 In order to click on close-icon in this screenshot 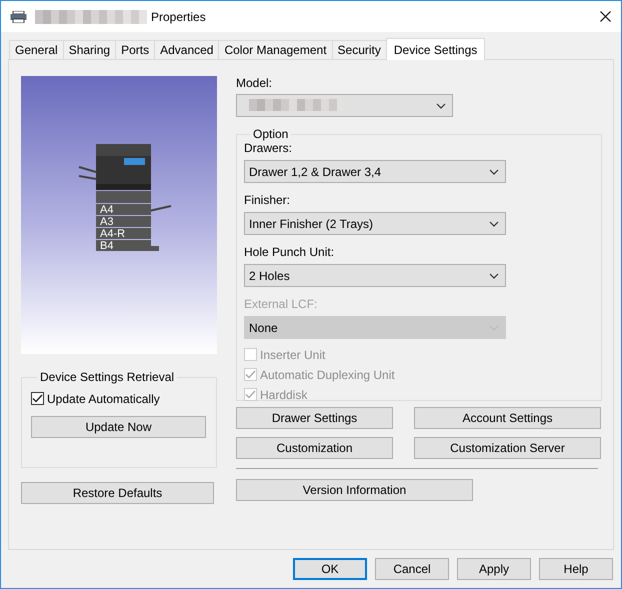, I will do `click(605, 16)`.